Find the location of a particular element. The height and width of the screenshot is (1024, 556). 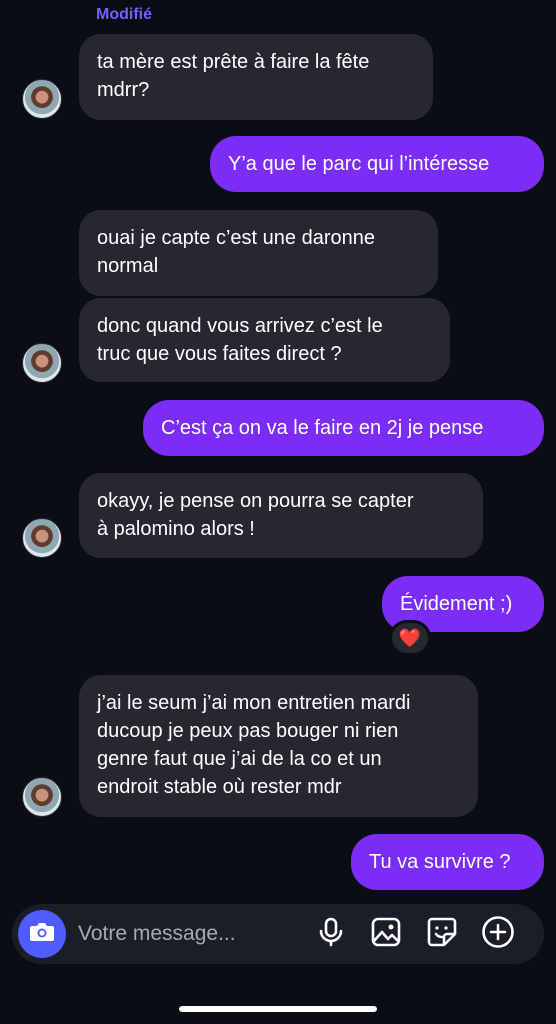

camera-button is located at coordinates (42, 934).